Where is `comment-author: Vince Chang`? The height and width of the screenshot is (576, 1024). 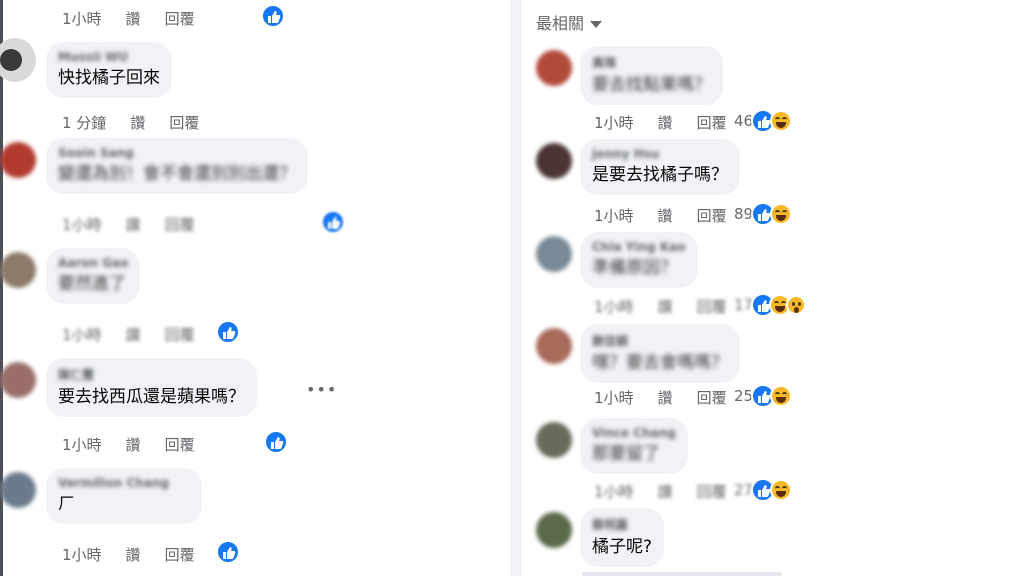 comment-author: Vince Chang is located at coordinates (634, 433).